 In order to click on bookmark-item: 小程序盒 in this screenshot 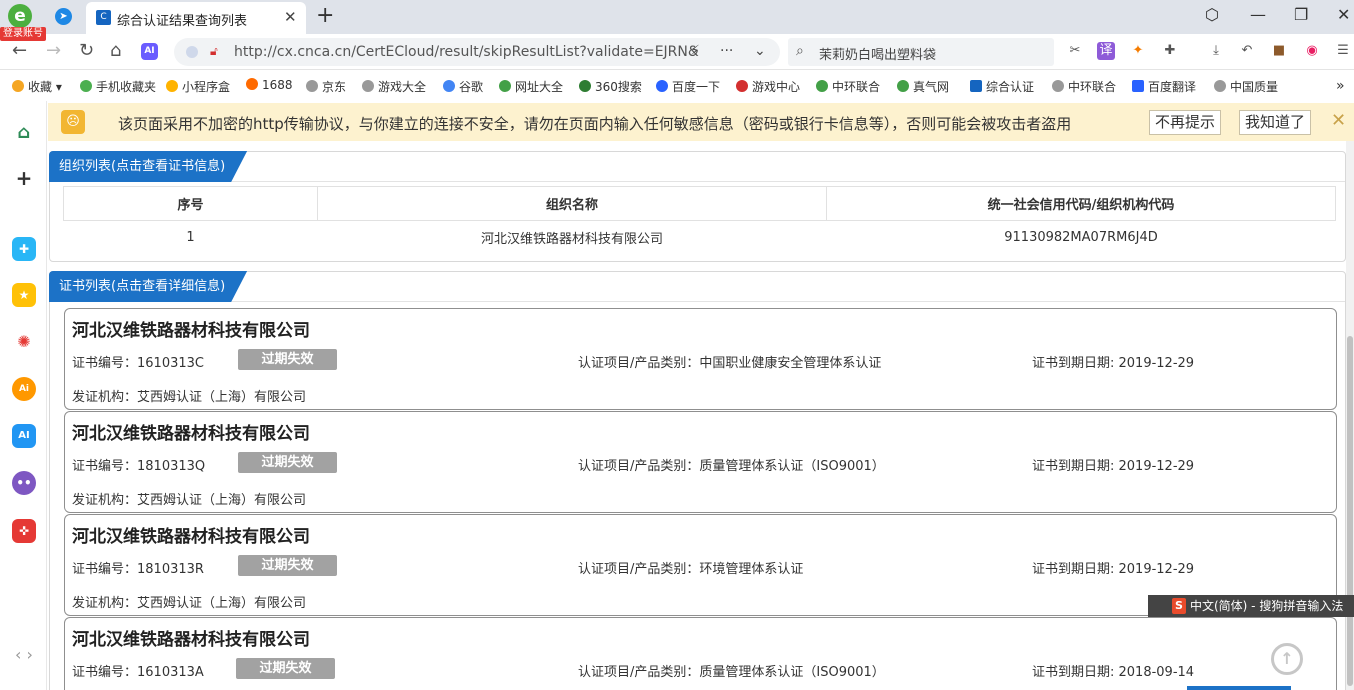, I will do `click(198, 86)`.